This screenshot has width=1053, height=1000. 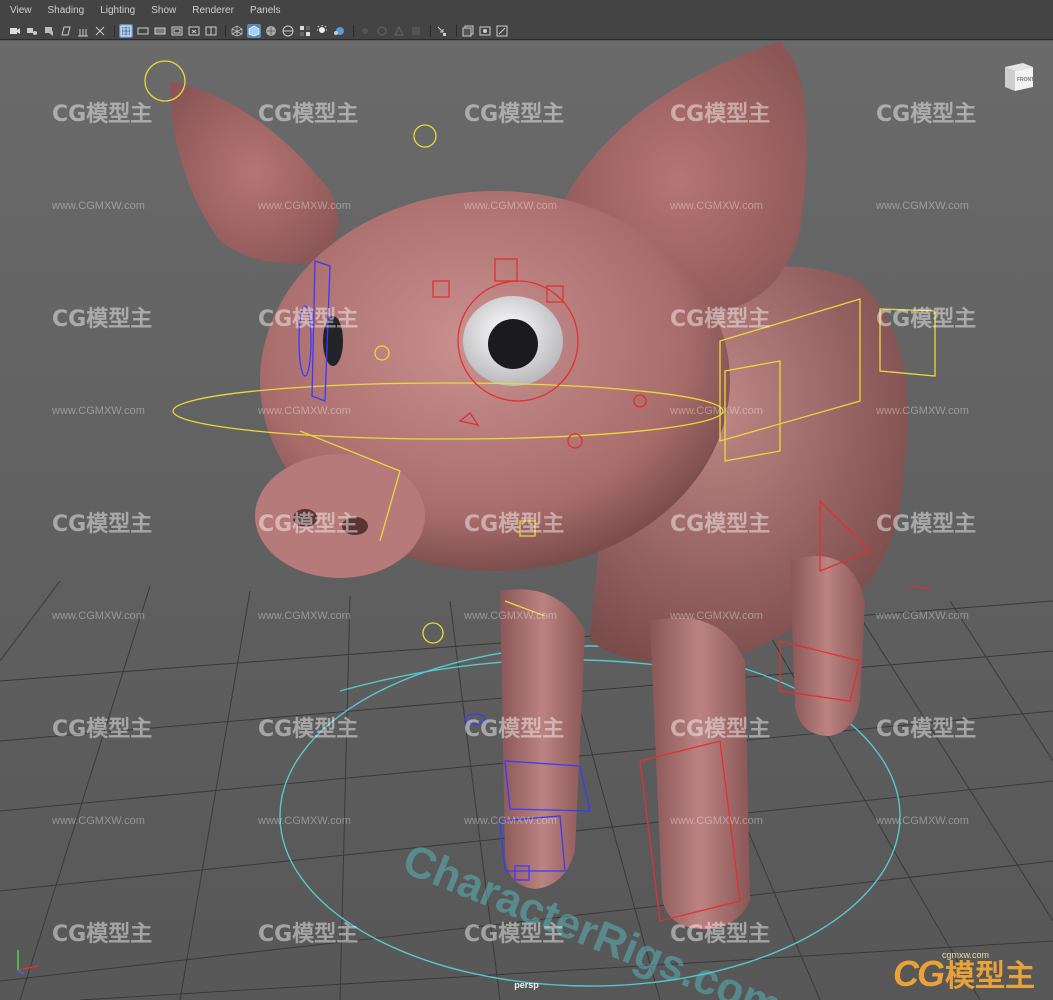 What do you see at coordinates (305, 31) in the screenshot?
I see `shadows-icon` at bounding box center [305, 31].